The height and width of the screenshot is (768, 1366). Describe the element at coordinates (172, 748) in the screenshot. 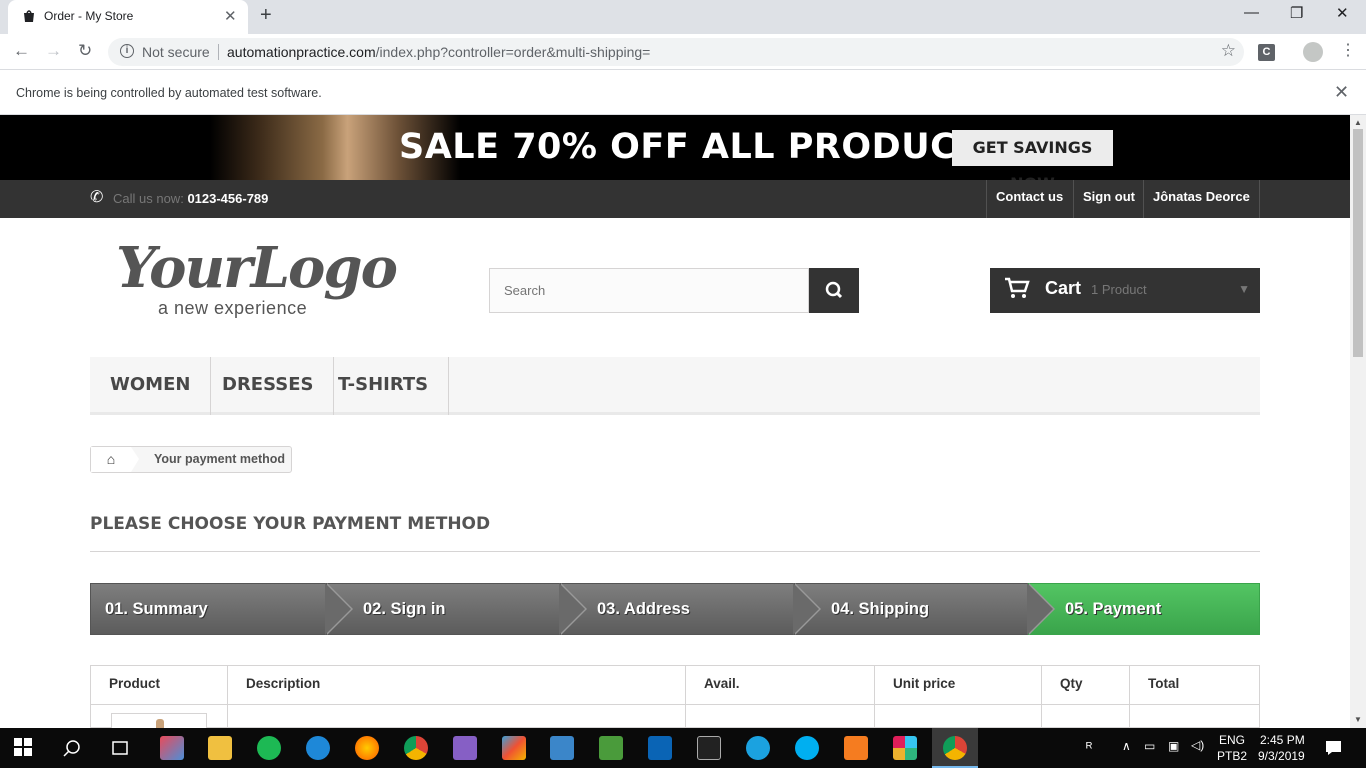

I see `paint-app-icon` at that location.